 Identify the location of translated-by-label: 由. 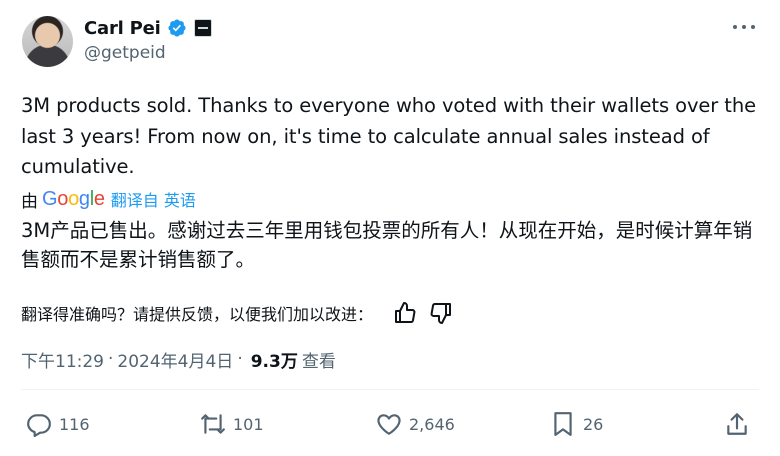
(29, 201).